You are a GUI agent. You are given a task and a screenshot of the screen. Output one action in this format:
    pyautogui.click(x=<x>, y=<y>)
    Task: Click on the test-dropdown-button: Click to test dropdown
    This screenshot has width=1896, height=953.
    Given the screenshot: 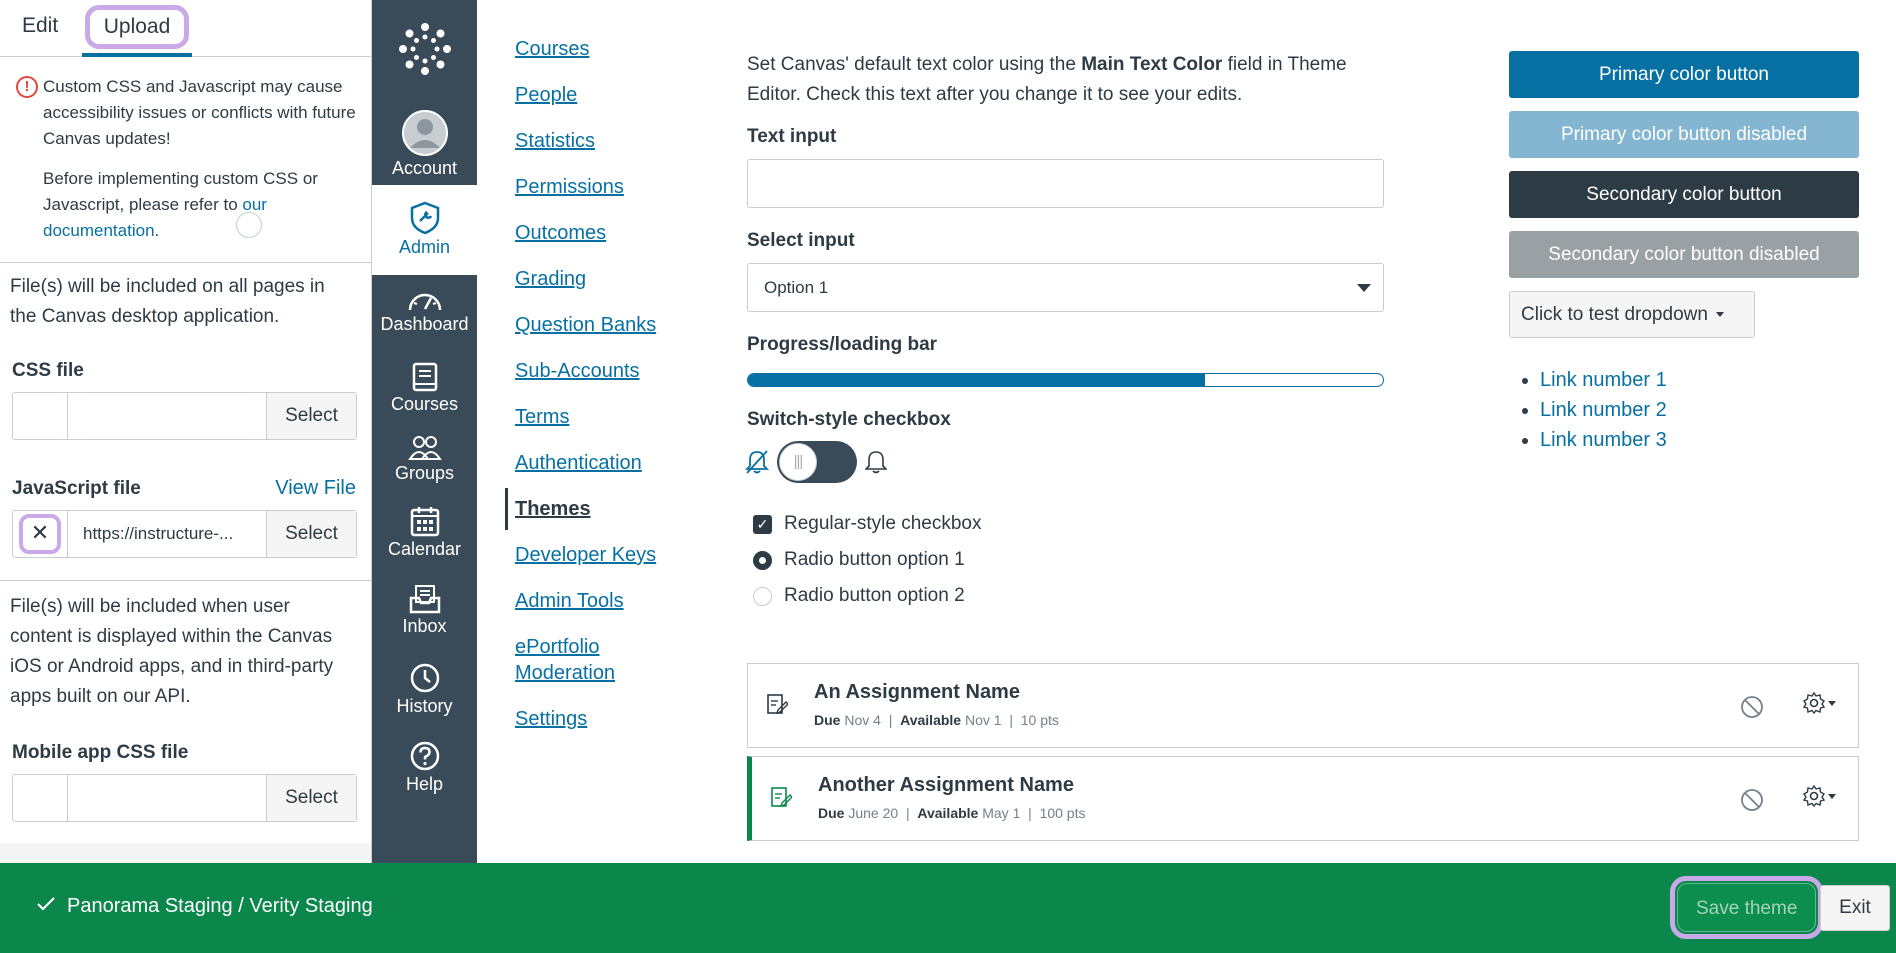 What is the action you would take?
    pyautogui.click(x=1632, y=314)
    